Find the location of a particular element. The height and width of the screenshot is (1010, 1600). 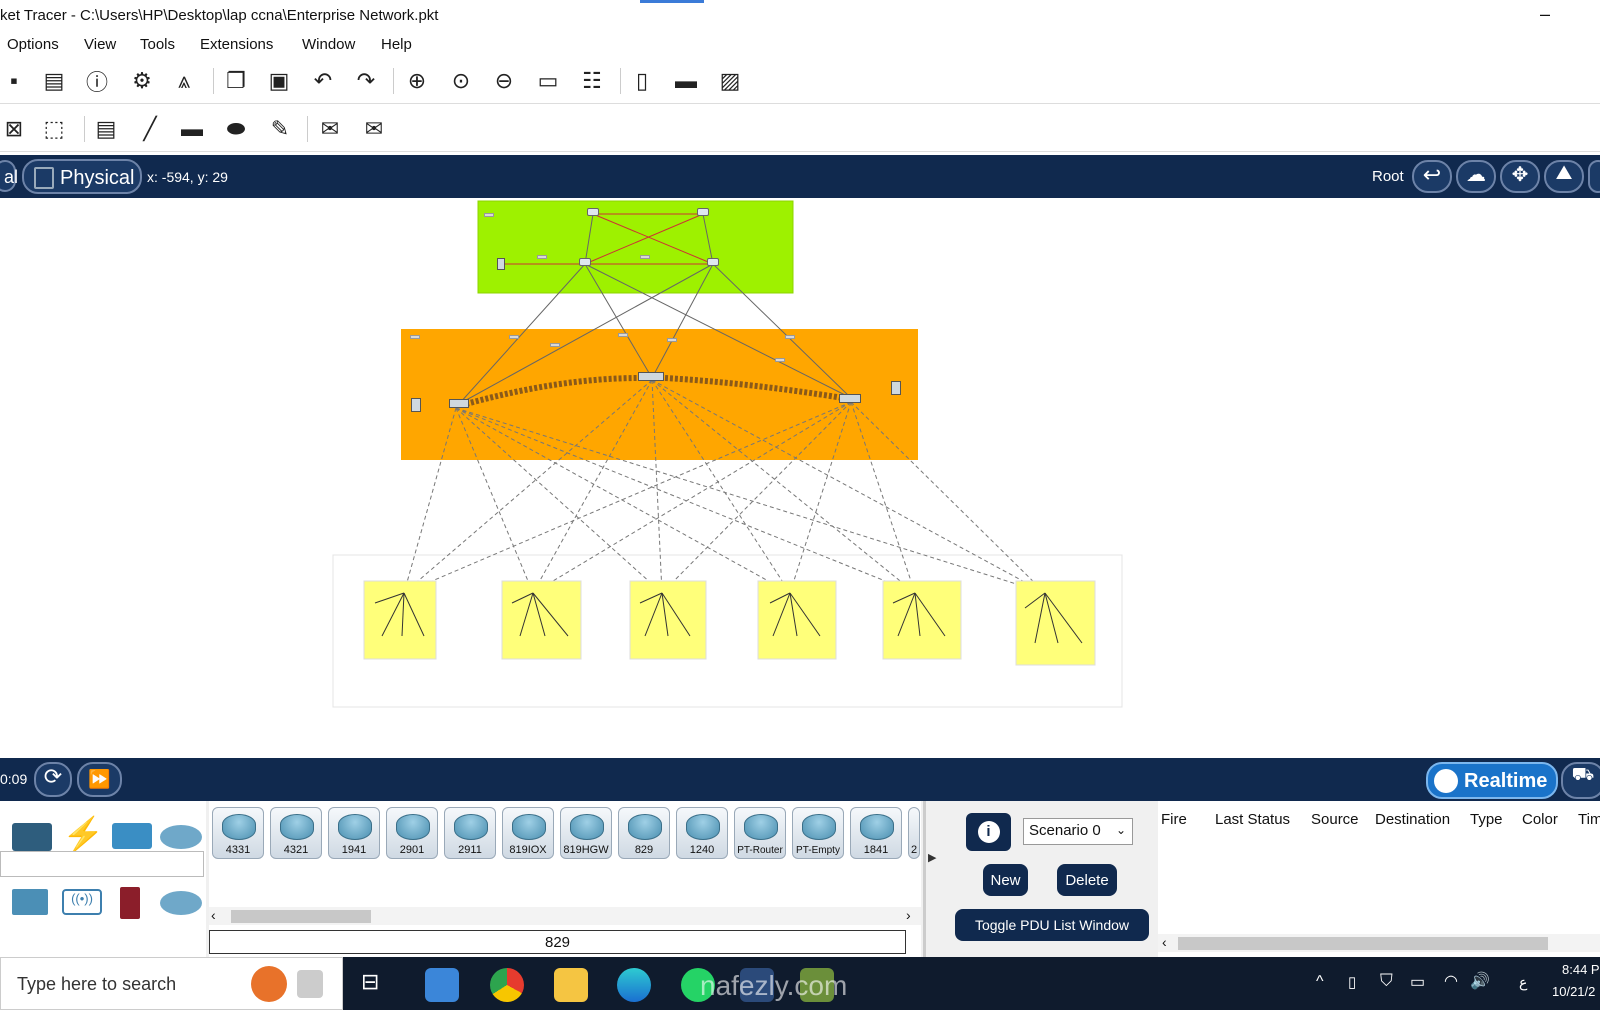

scenario-select: Scenario 0 ⌄ is located at coordinates (1078, 831).